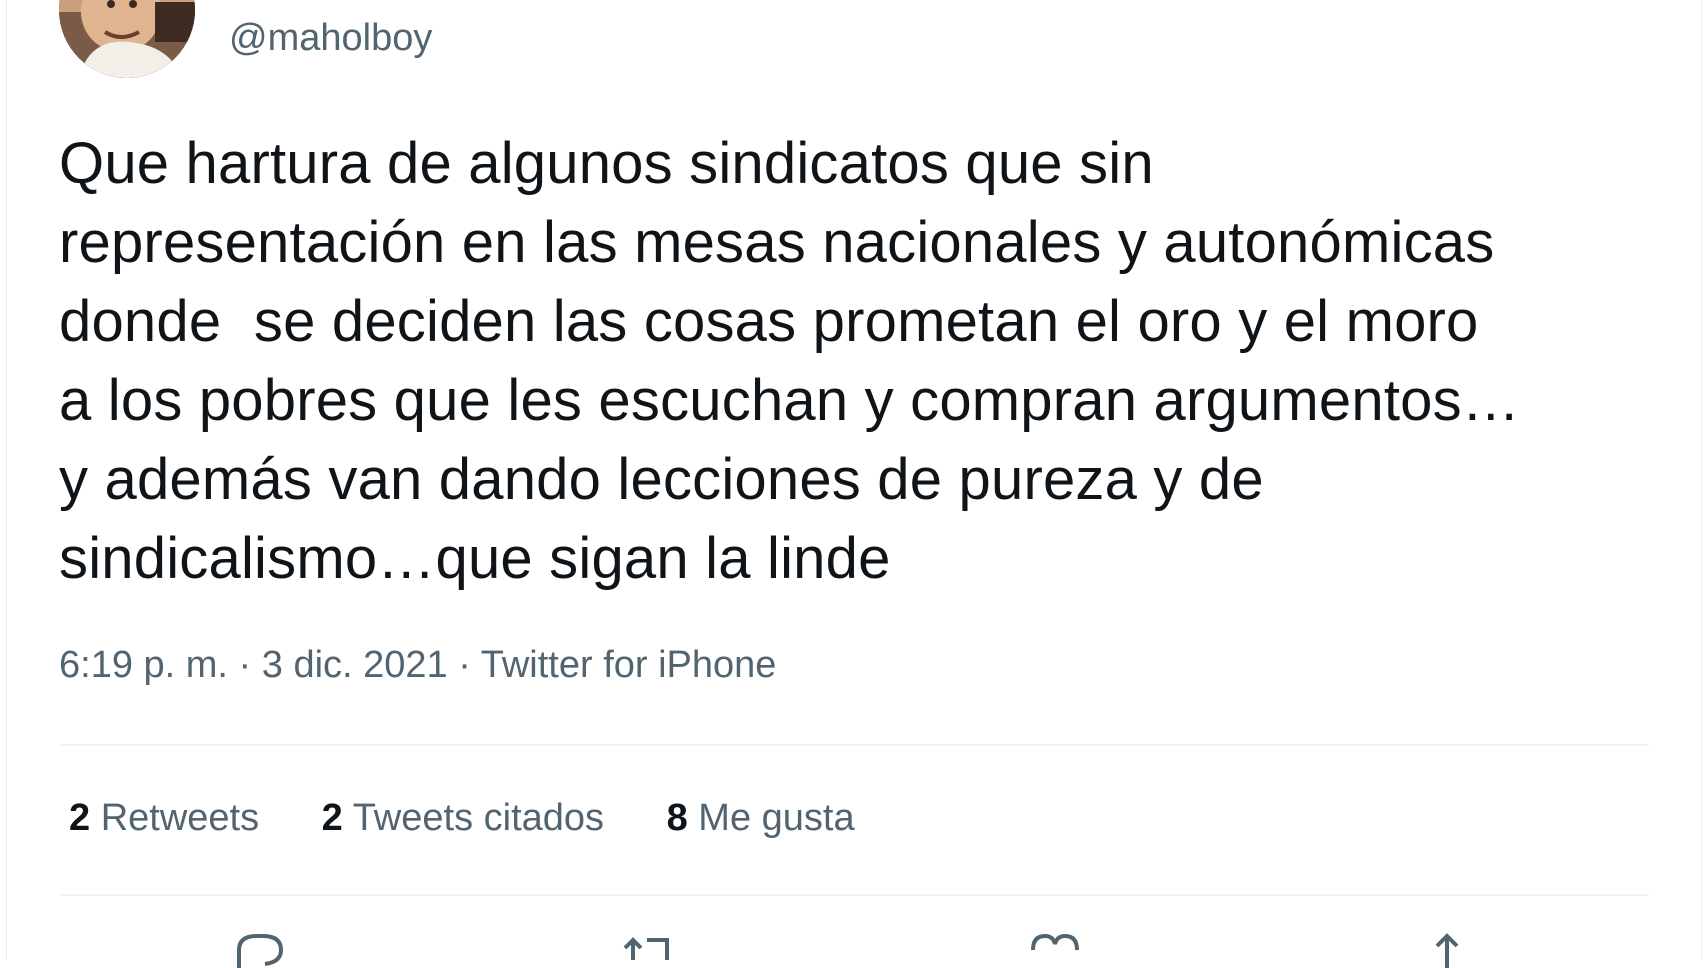 This screenshot has width=1706, height=968. I want to click on likes-stat: 8 Me gusta, so click(761, 818).